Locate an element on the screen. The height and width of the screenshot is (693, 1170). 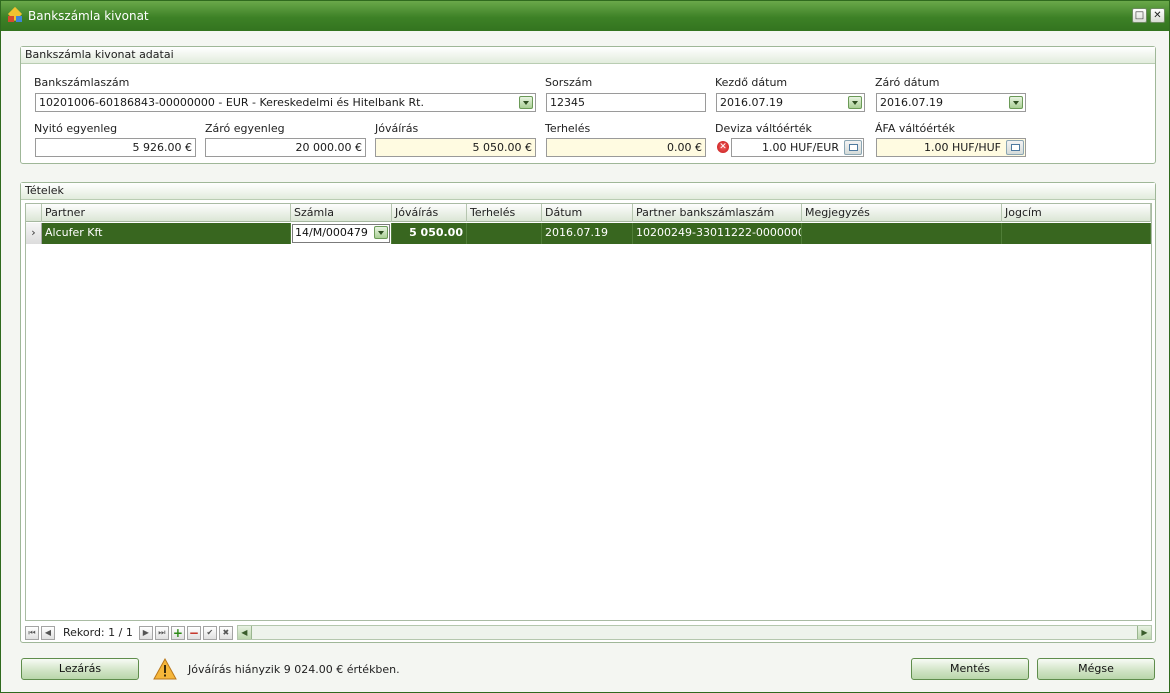
cell-debit is located at coordinates (504, 233).